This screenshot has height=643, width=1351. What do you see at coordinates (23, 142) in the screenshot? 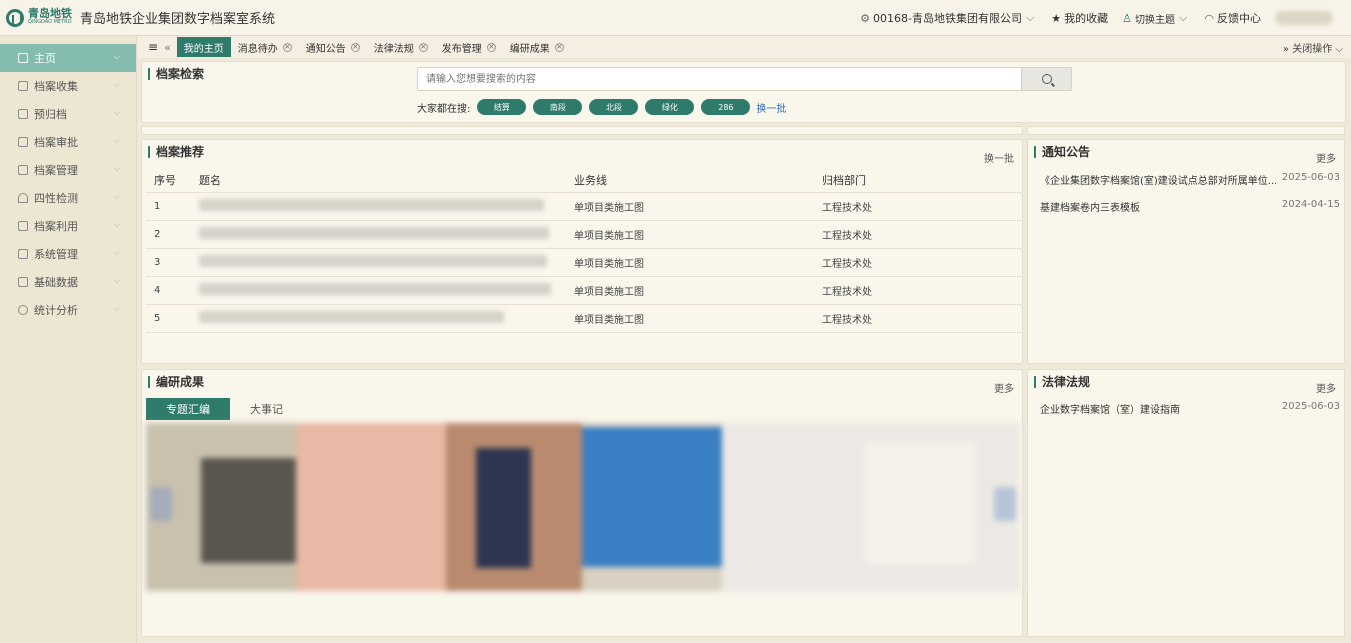
I see `approve-icon` at bounding box center [23, 142].